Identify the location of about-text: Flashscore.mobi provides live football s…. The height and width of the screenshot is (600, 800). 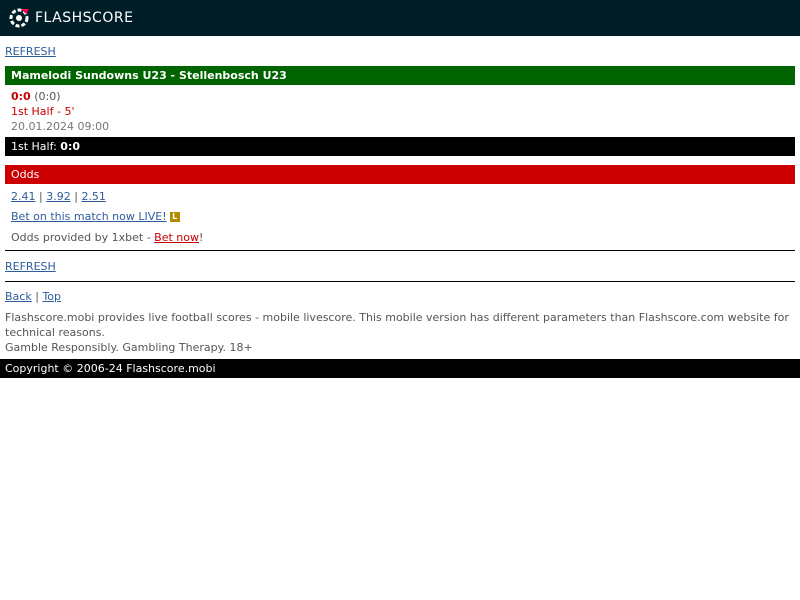
(400, 332).